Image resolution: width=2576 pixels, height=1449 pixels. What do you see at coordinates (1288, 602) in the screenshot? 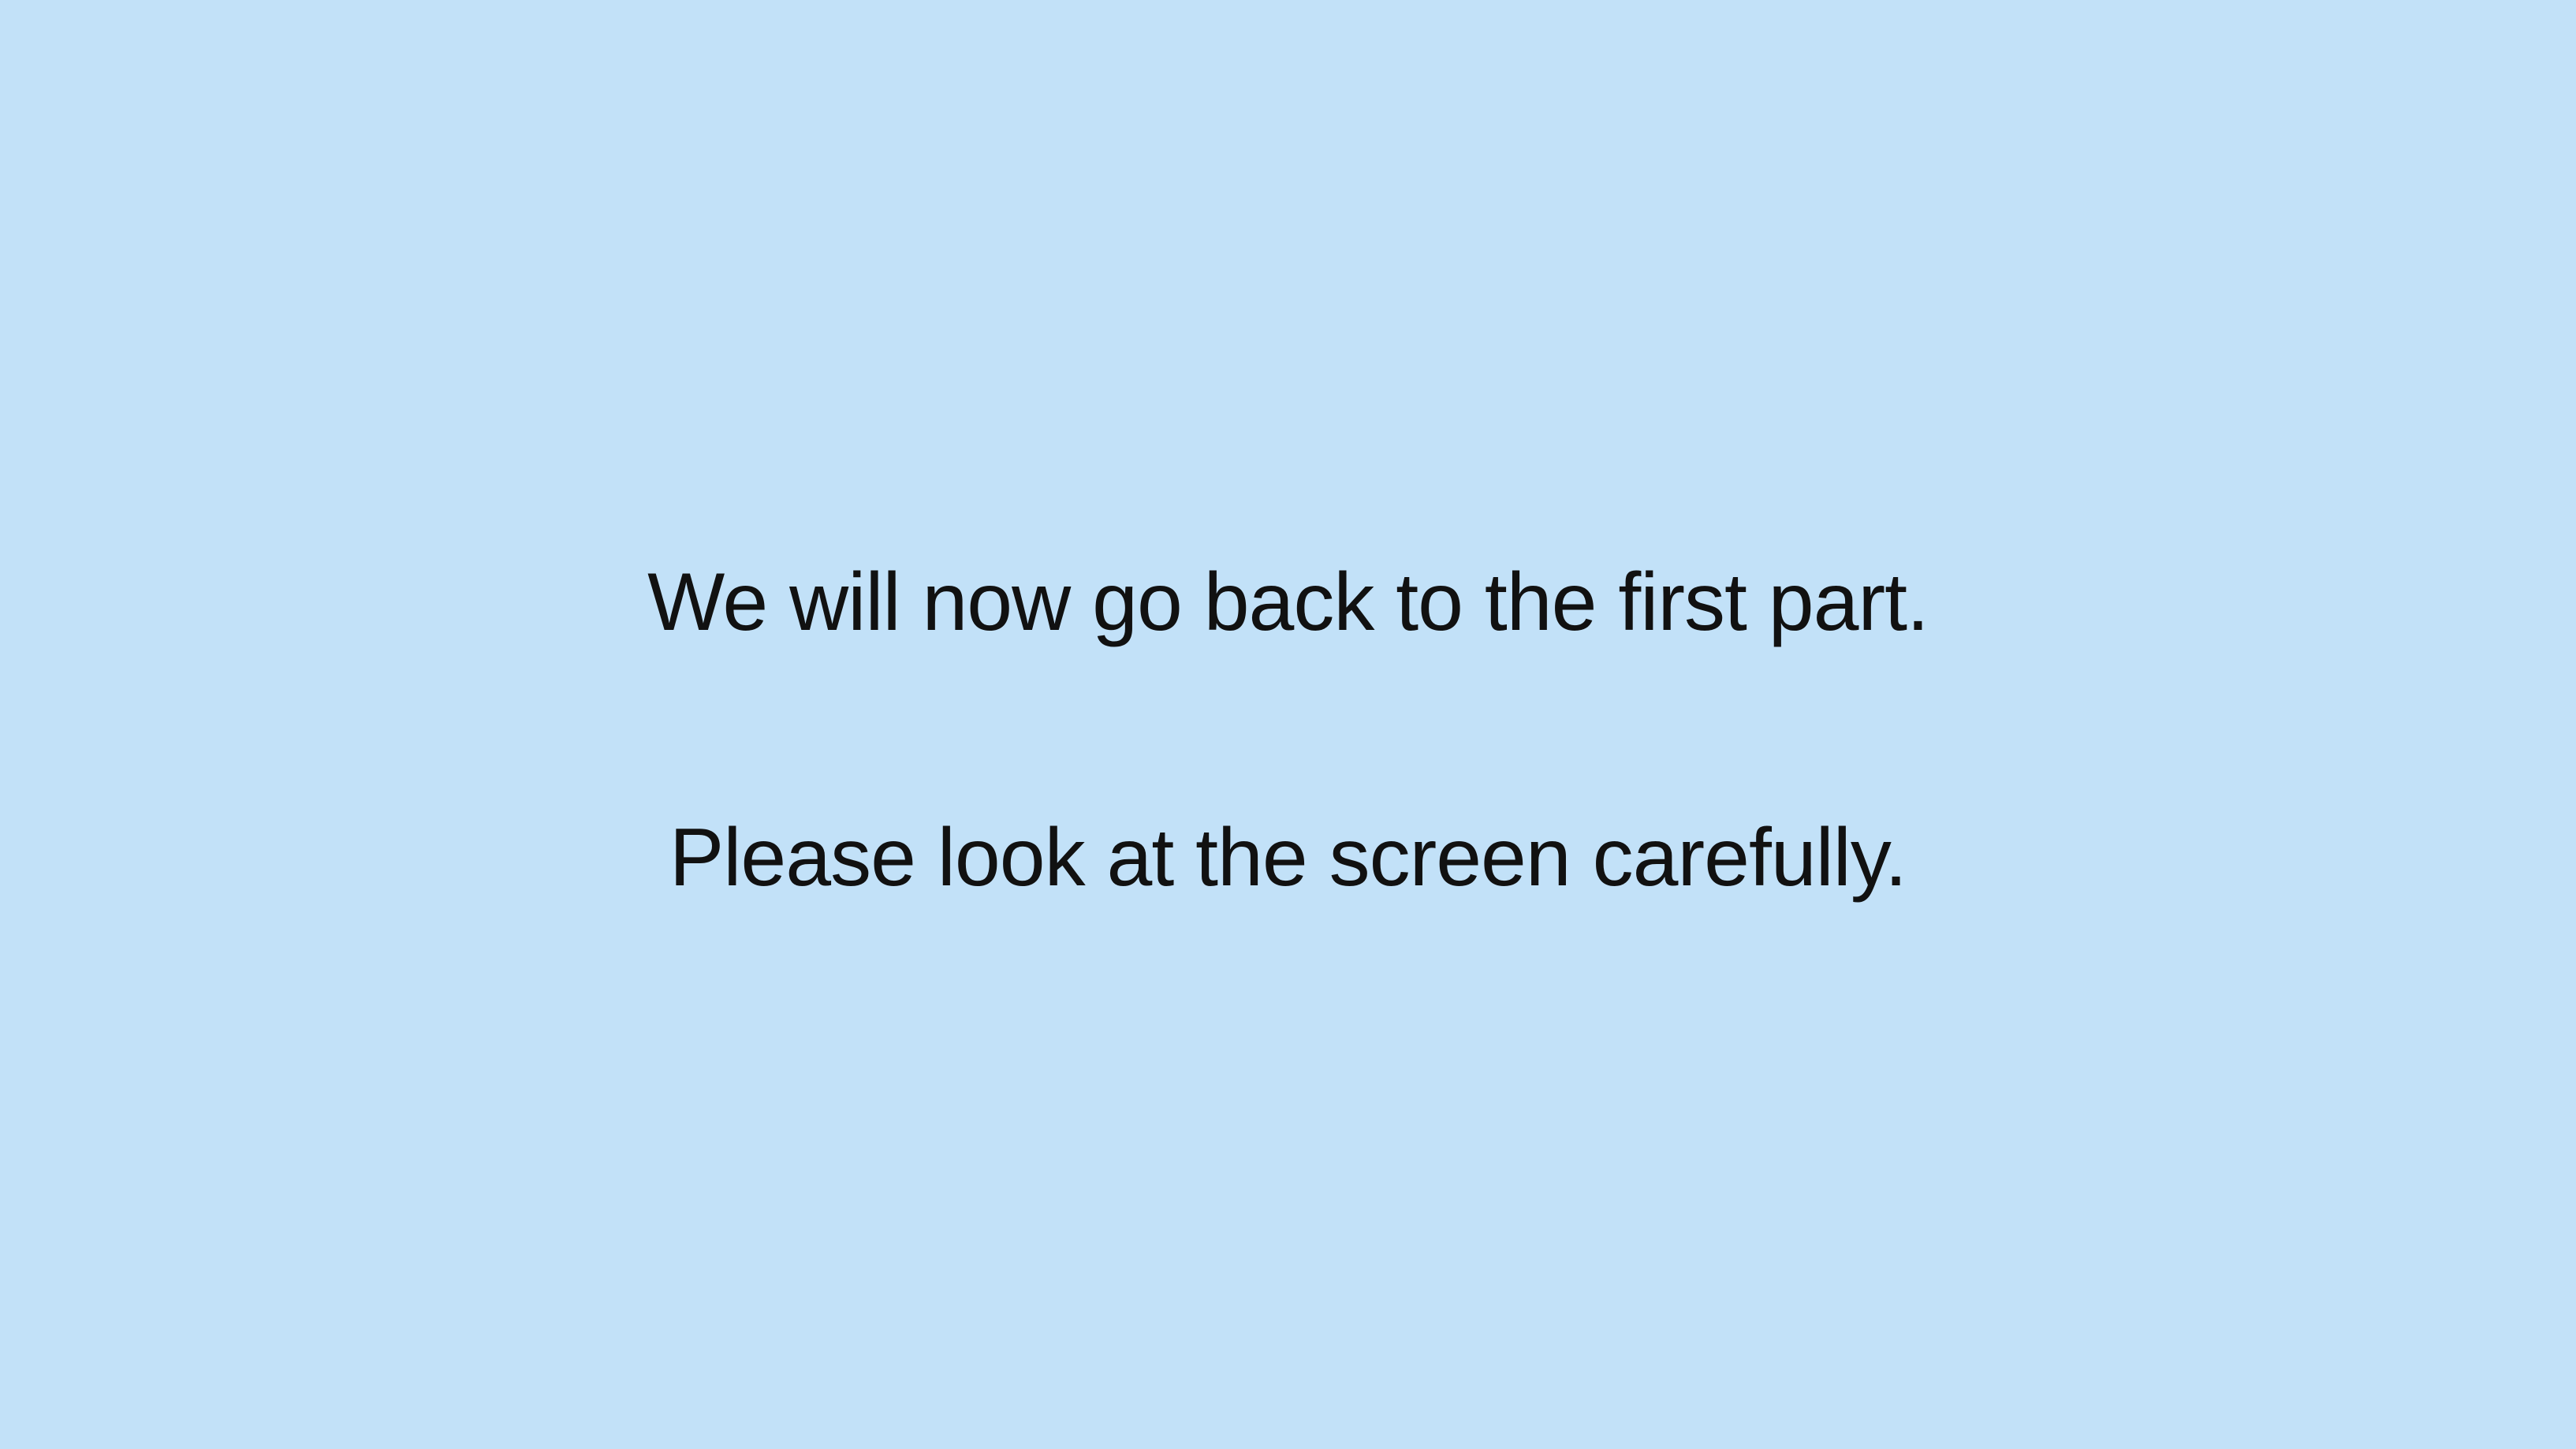
I see `instruction-line-1: We will now go back to the first part.` at bounding box center [1288, 602].